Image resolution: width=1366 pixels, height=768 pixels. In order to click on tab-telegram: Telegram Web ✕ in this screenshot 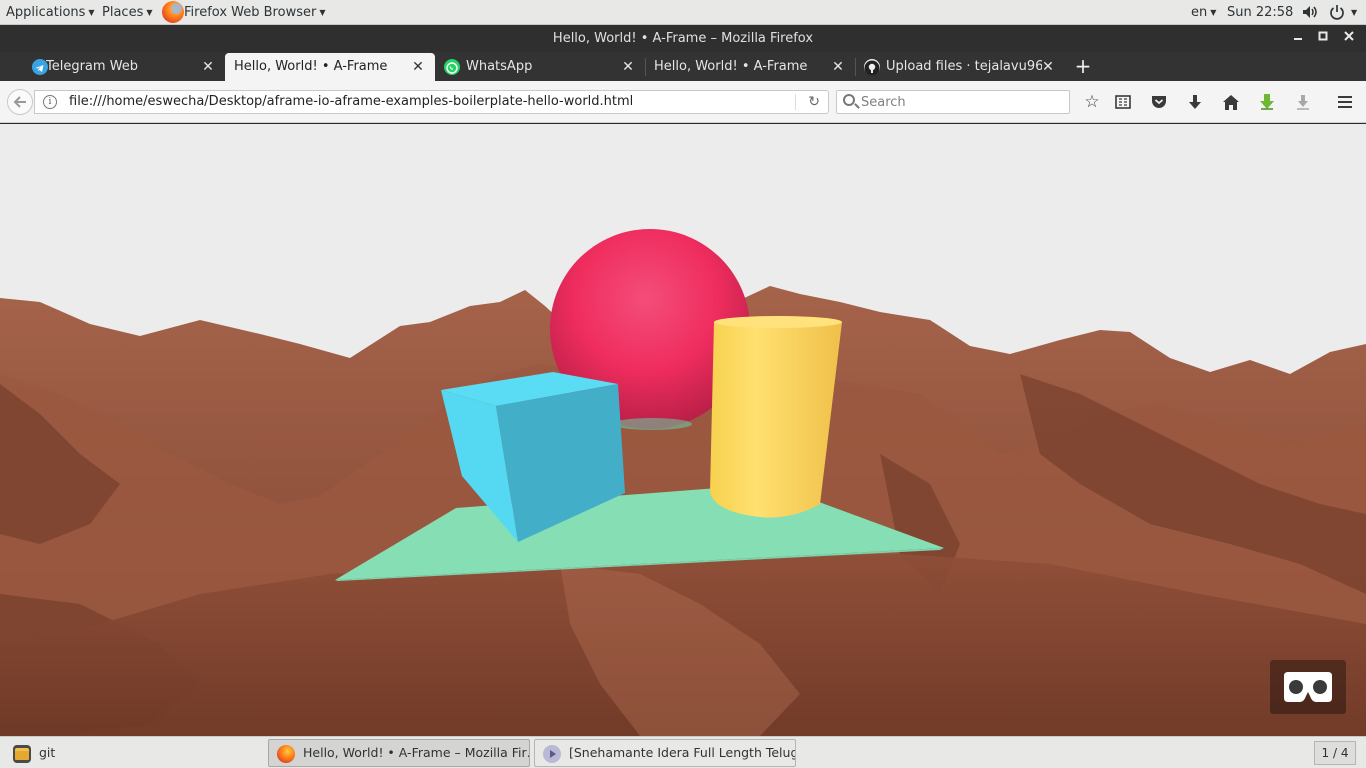, I will do `click(117, 67)`.